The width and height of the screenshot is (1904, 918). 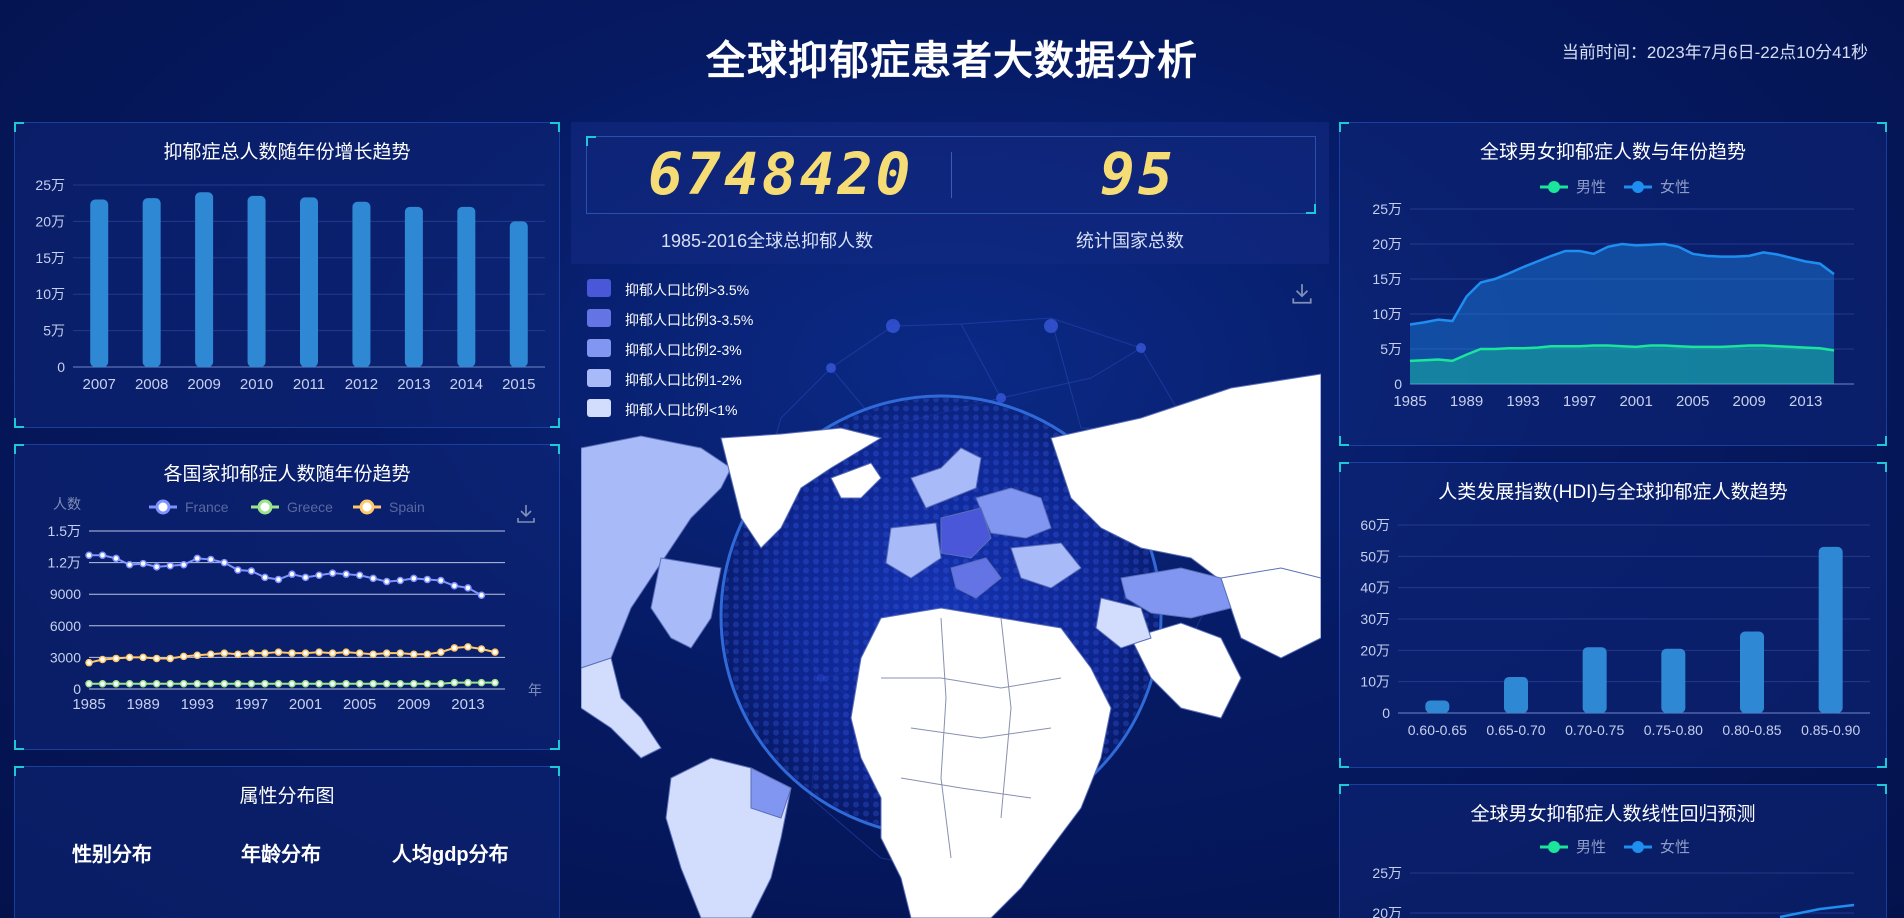 I want to click on series-line, so click(x=1817, y=910).